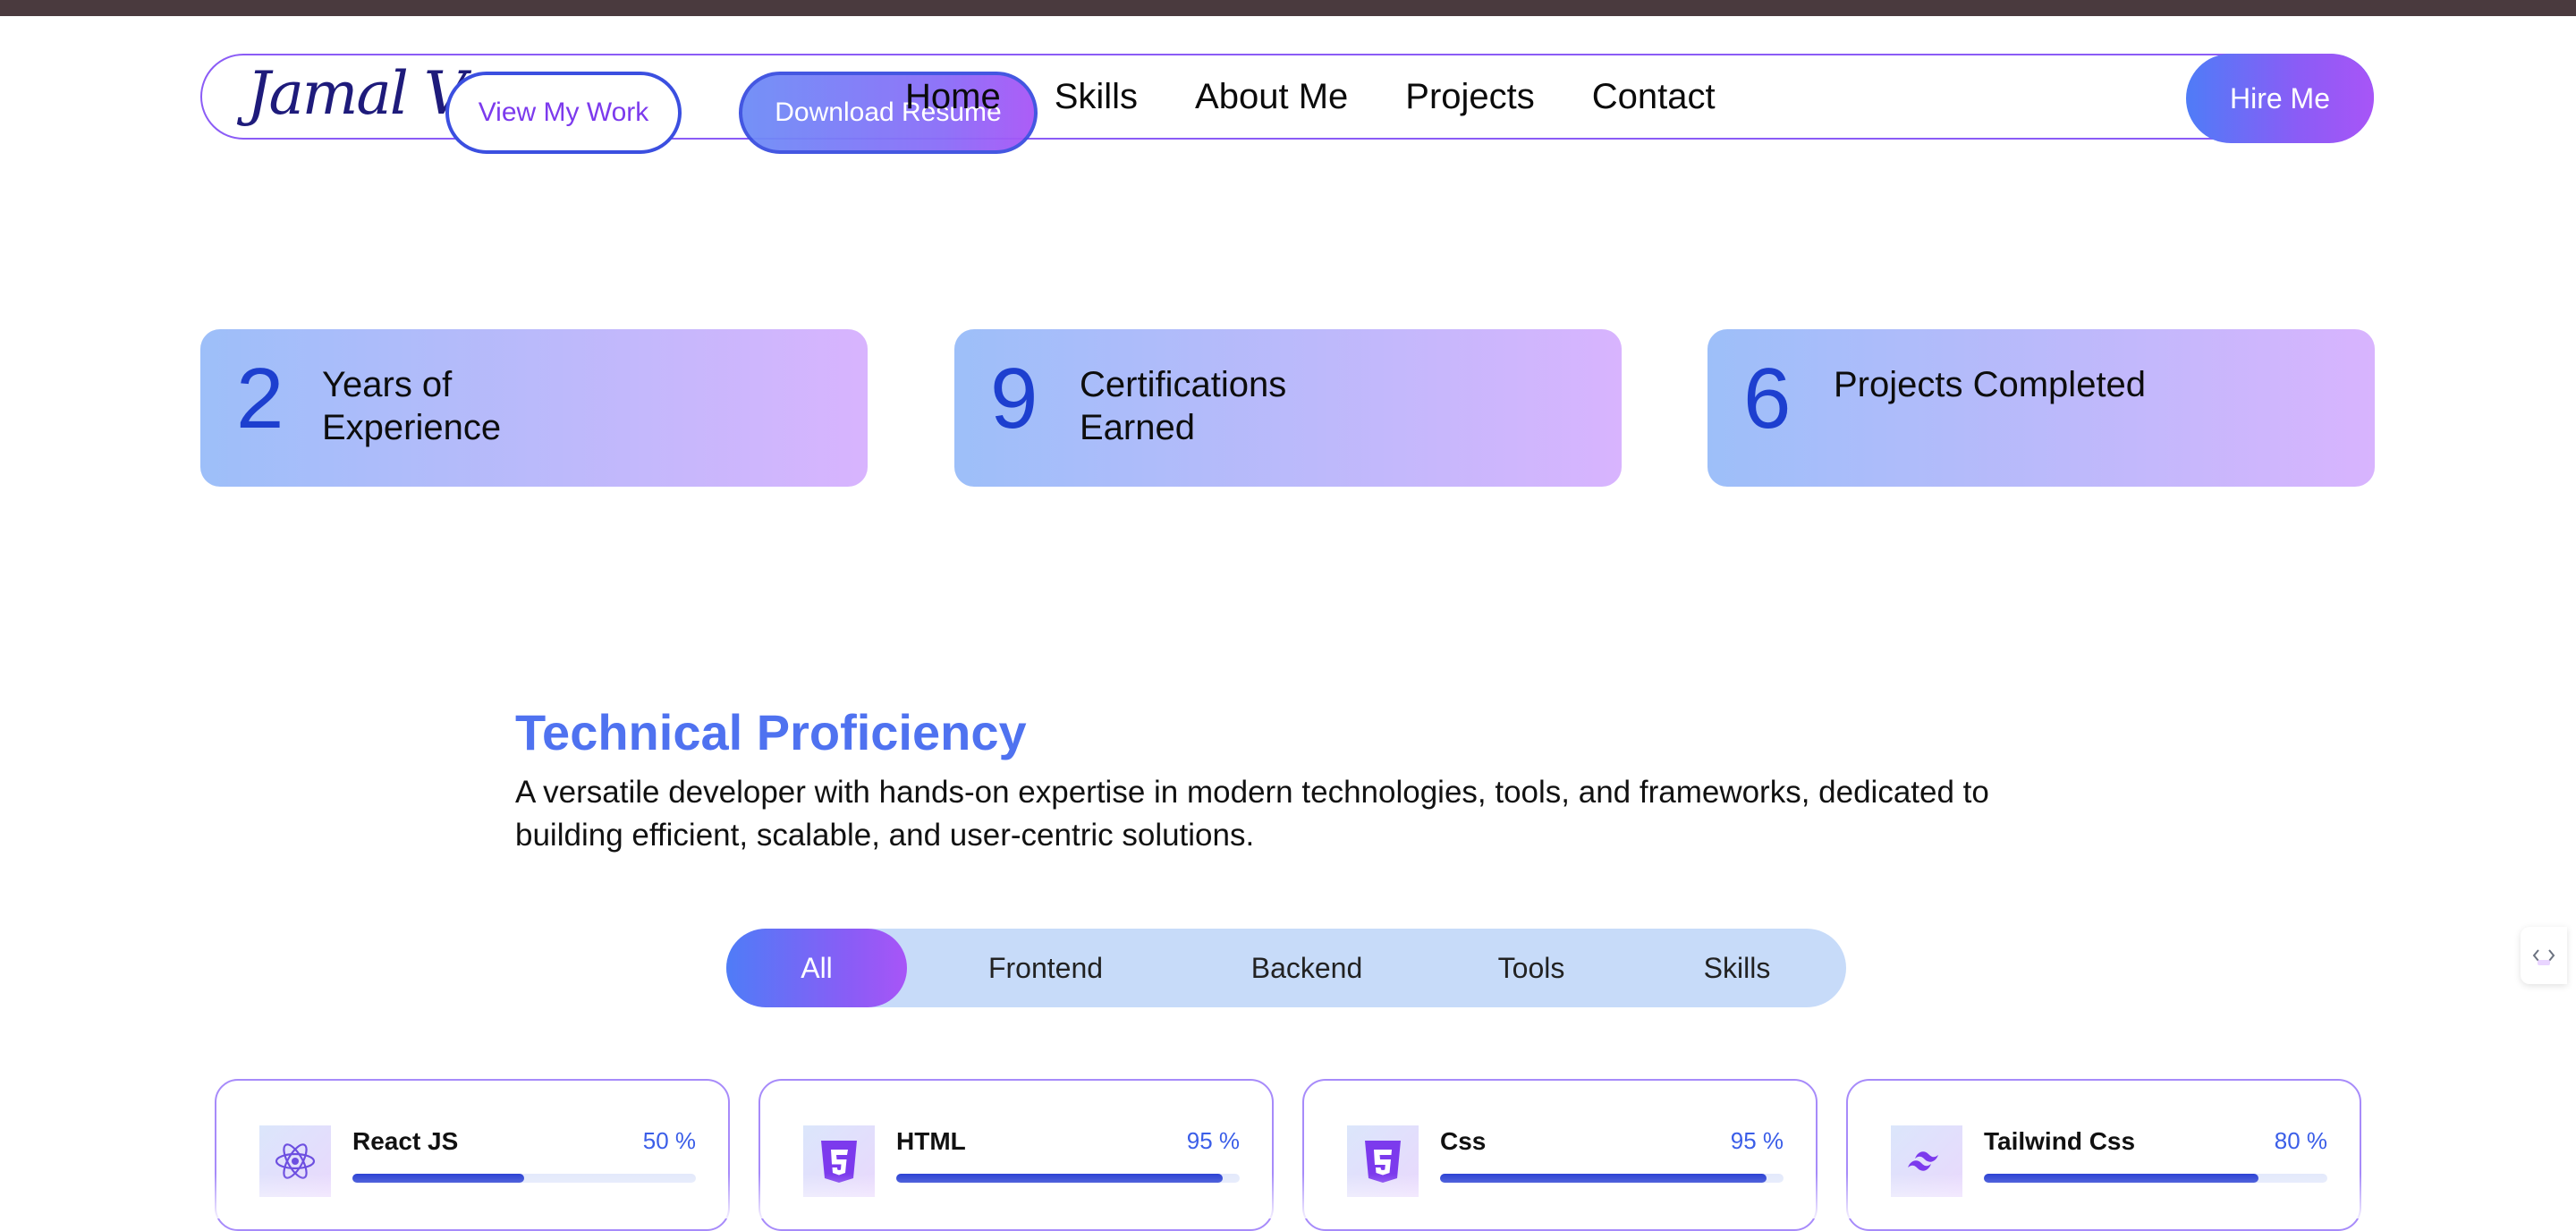 The width and height of the screenshot is (2576, 1231). What do you see at coordinates (1990, 384) in the screenshot?
I see `stat-label: Projects Completed` at bounding box center [1990, 384].